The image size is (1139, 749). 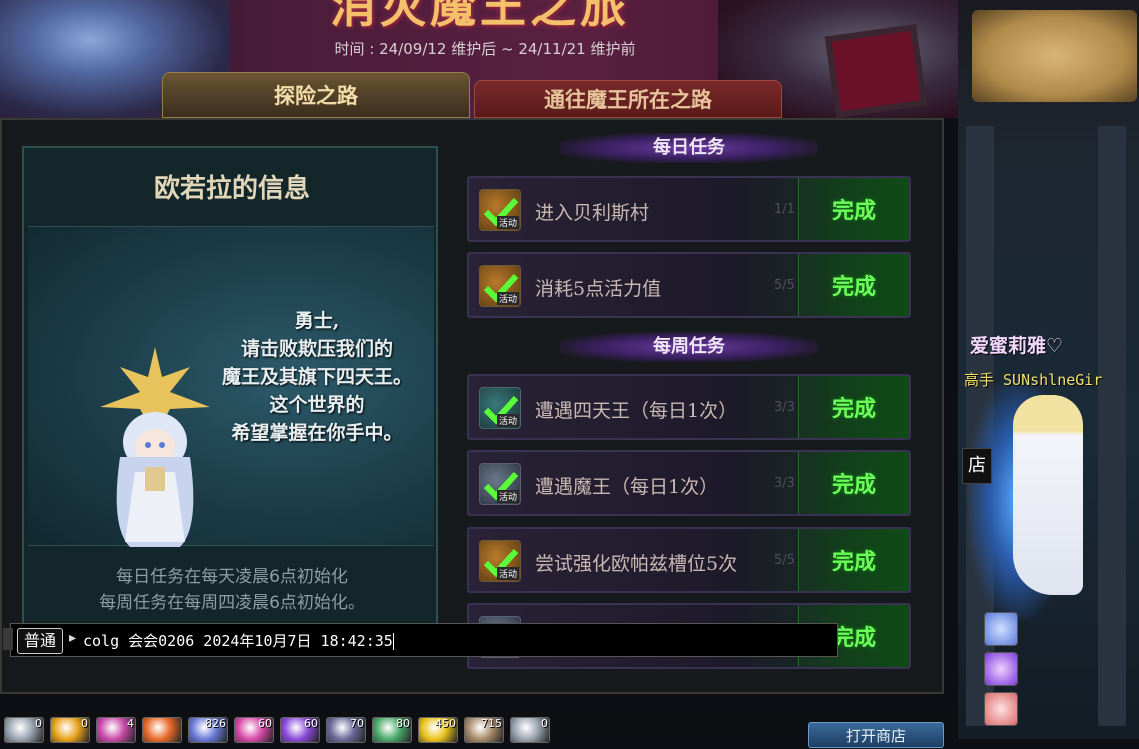 I want to click on hotbar-slot: 715, so click(x=484, y=730).